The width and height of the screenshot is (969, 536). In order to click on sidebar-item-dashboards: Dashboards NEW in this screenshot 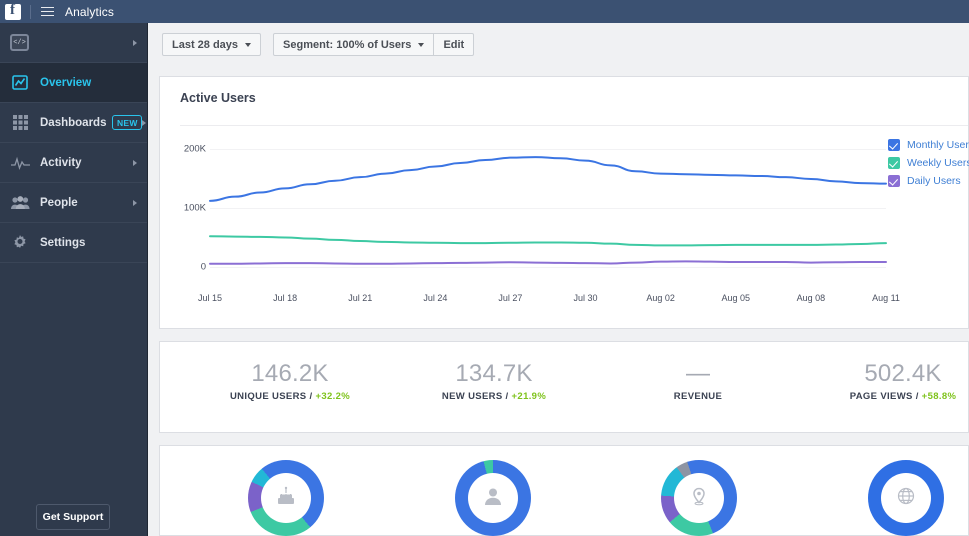, I will do `click(73, 123)`.